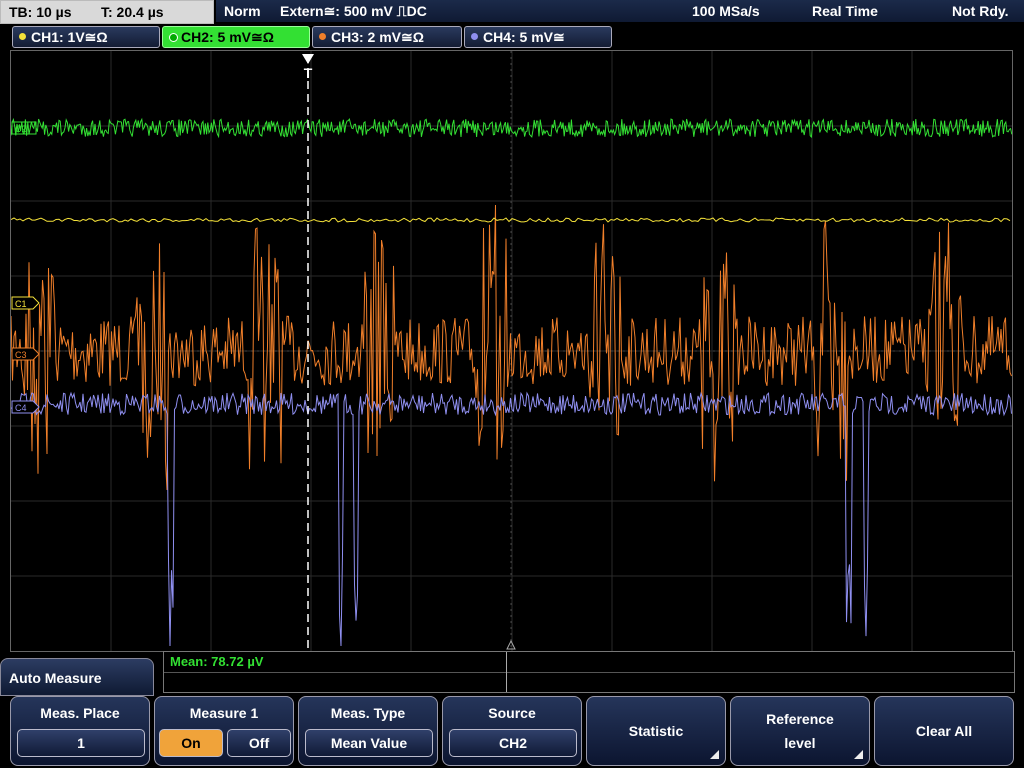  Describe the element at coordinates (55, 678) in the screenshot. I see `menu-title-label: Auto Measure` at that location.